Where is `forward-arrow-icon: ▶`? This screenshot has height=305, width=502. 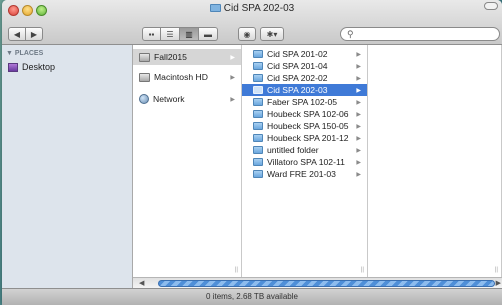 forward-arrow-icon: ▶ is located at coordinates (34, 34).